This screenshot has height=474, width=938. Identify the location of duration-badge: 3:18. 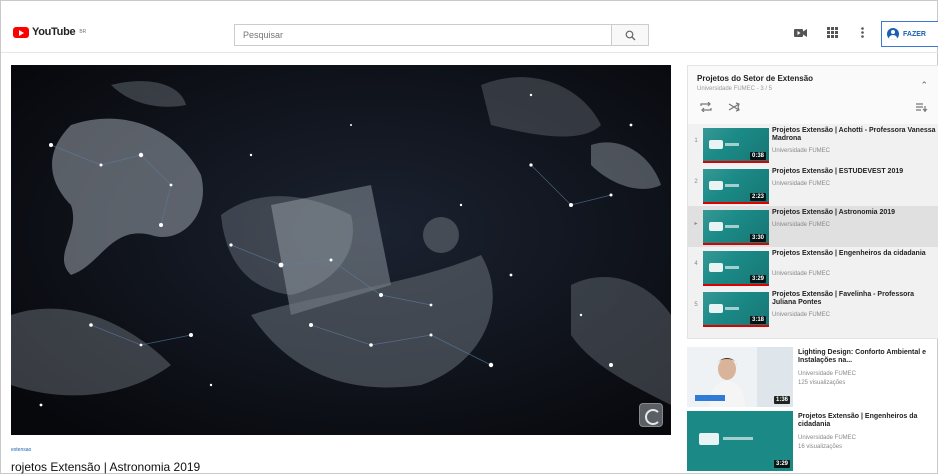
(757, 320).